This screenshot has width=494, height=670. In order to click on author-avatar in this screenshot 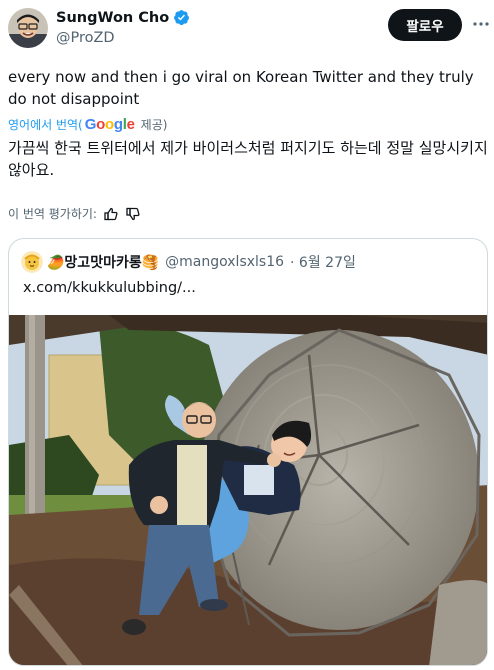, I will do `click(28, 28)`.